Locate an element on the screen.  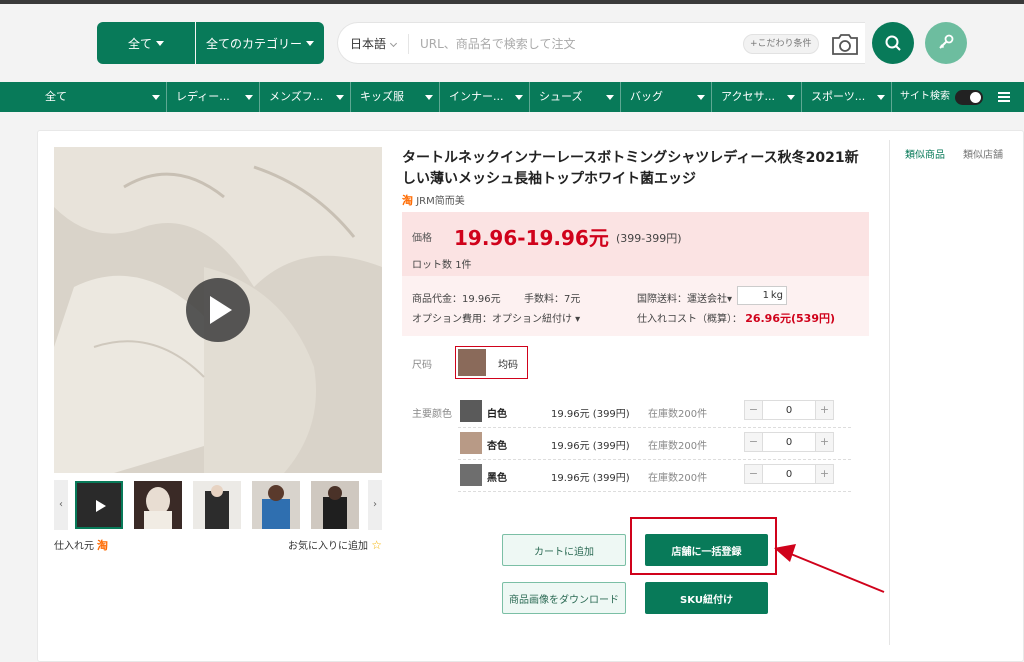
nav-item-shoes: シューズ is located at coordinates (576, 97).